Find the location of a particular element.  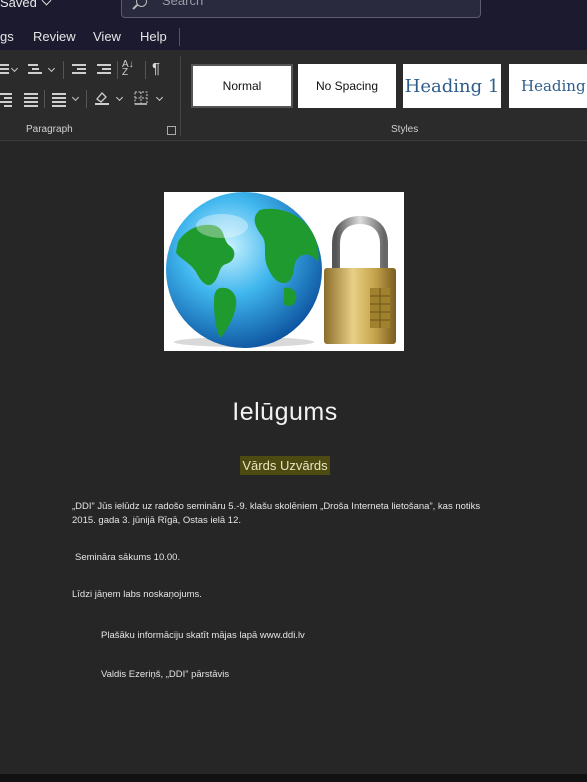

sort-icon: A↓ Z is located at coordinates (131, 69).